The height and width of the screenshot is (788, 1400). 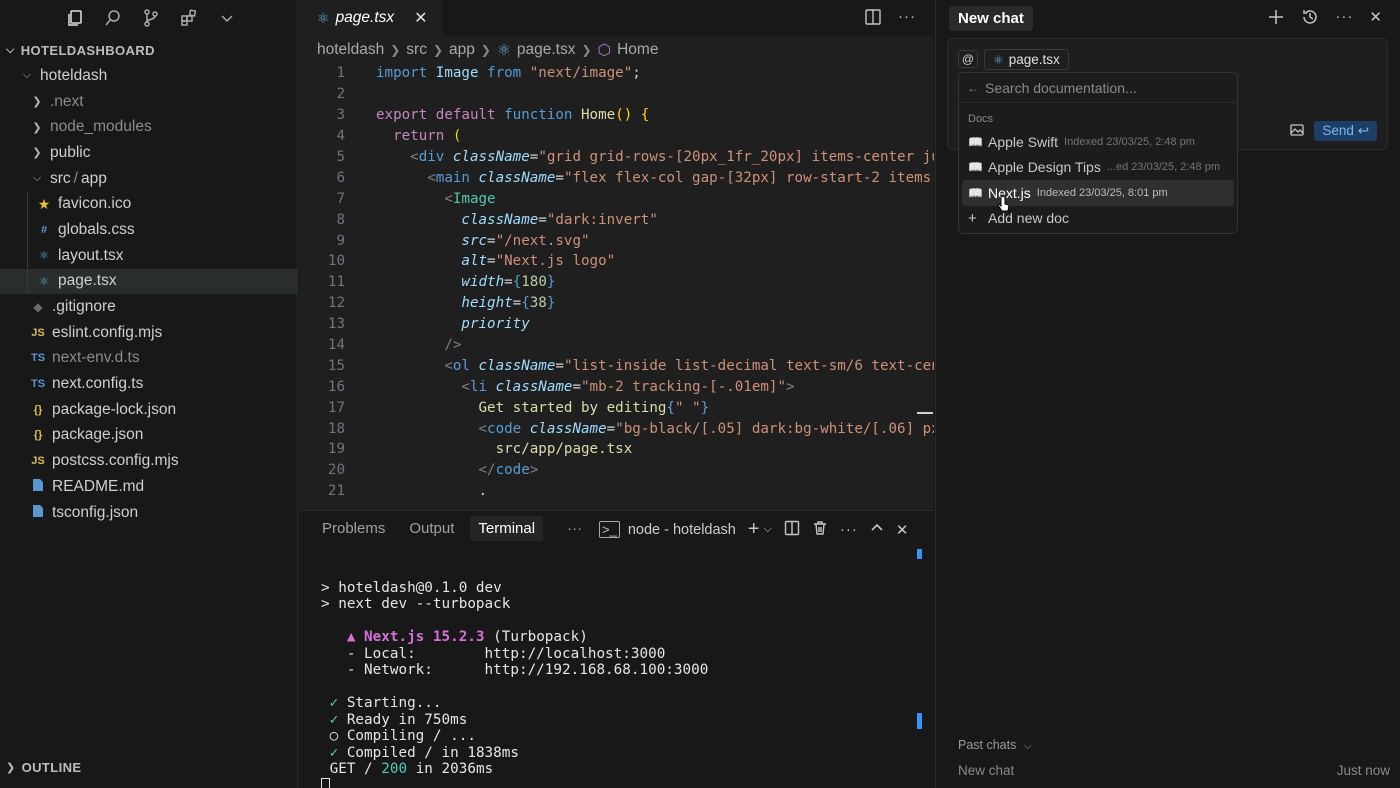 I want to click on workspace-header: ⌵ HOTELDASHBOARD, so click(x=149, y=50).